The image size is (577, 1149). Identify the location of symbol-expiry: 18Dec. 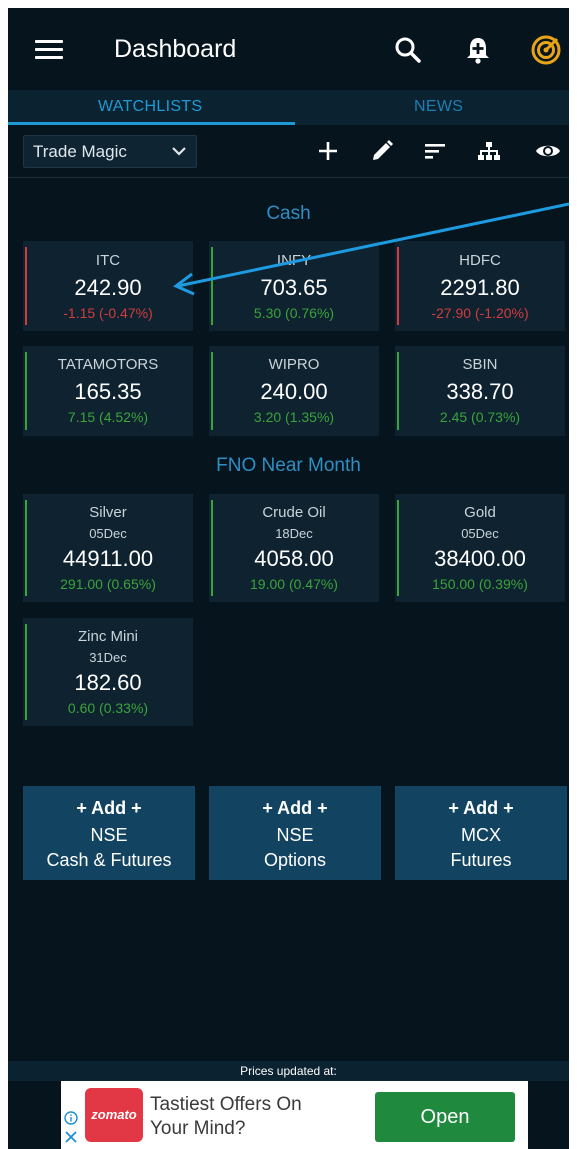
(294, 533).